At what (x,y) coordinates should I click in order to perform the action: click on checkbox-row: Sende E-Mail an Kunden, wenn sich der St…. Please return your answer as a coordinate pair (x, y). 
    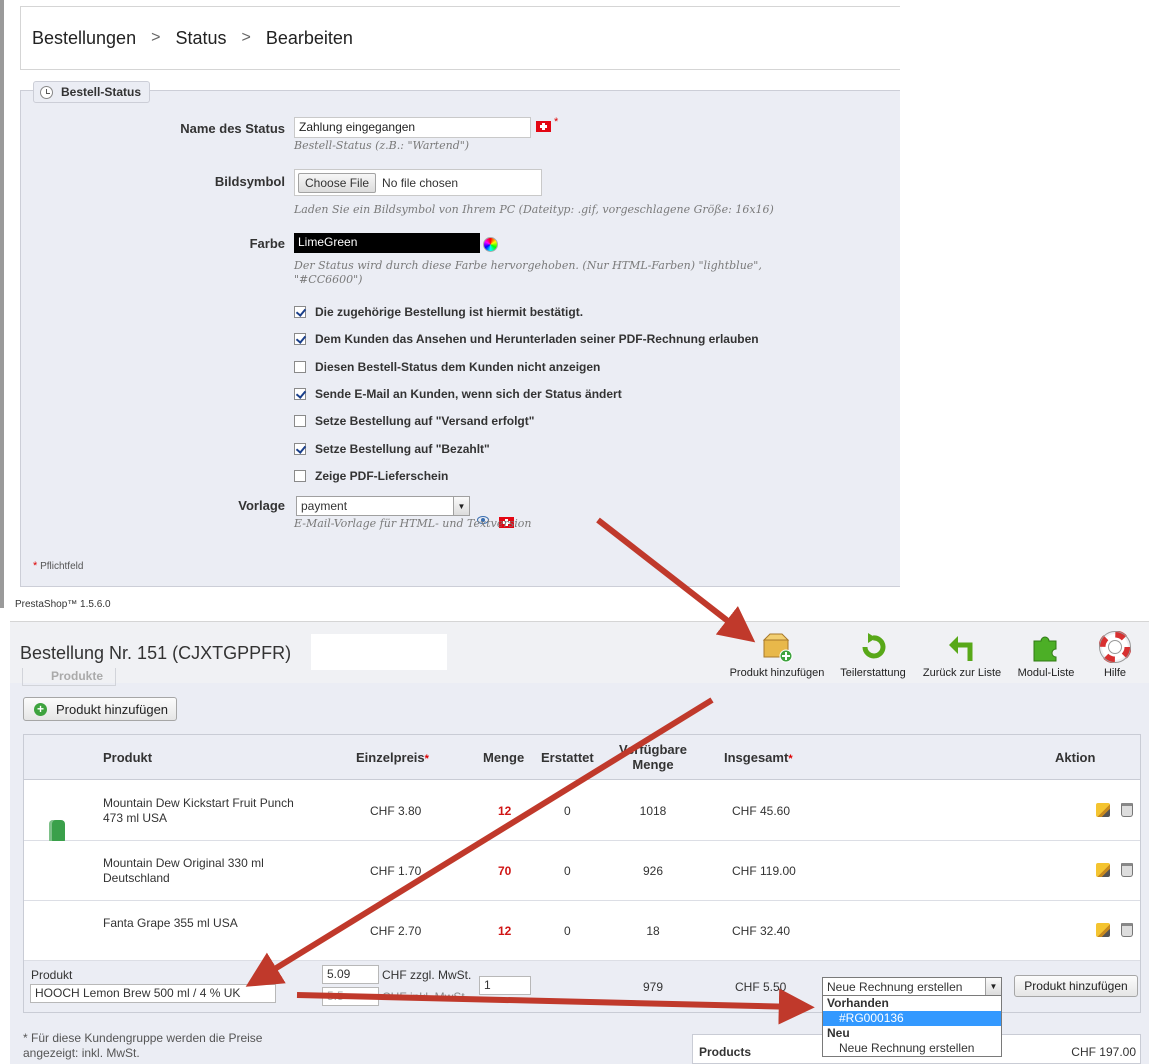
    Looking at the image, I should click on (458, 394).